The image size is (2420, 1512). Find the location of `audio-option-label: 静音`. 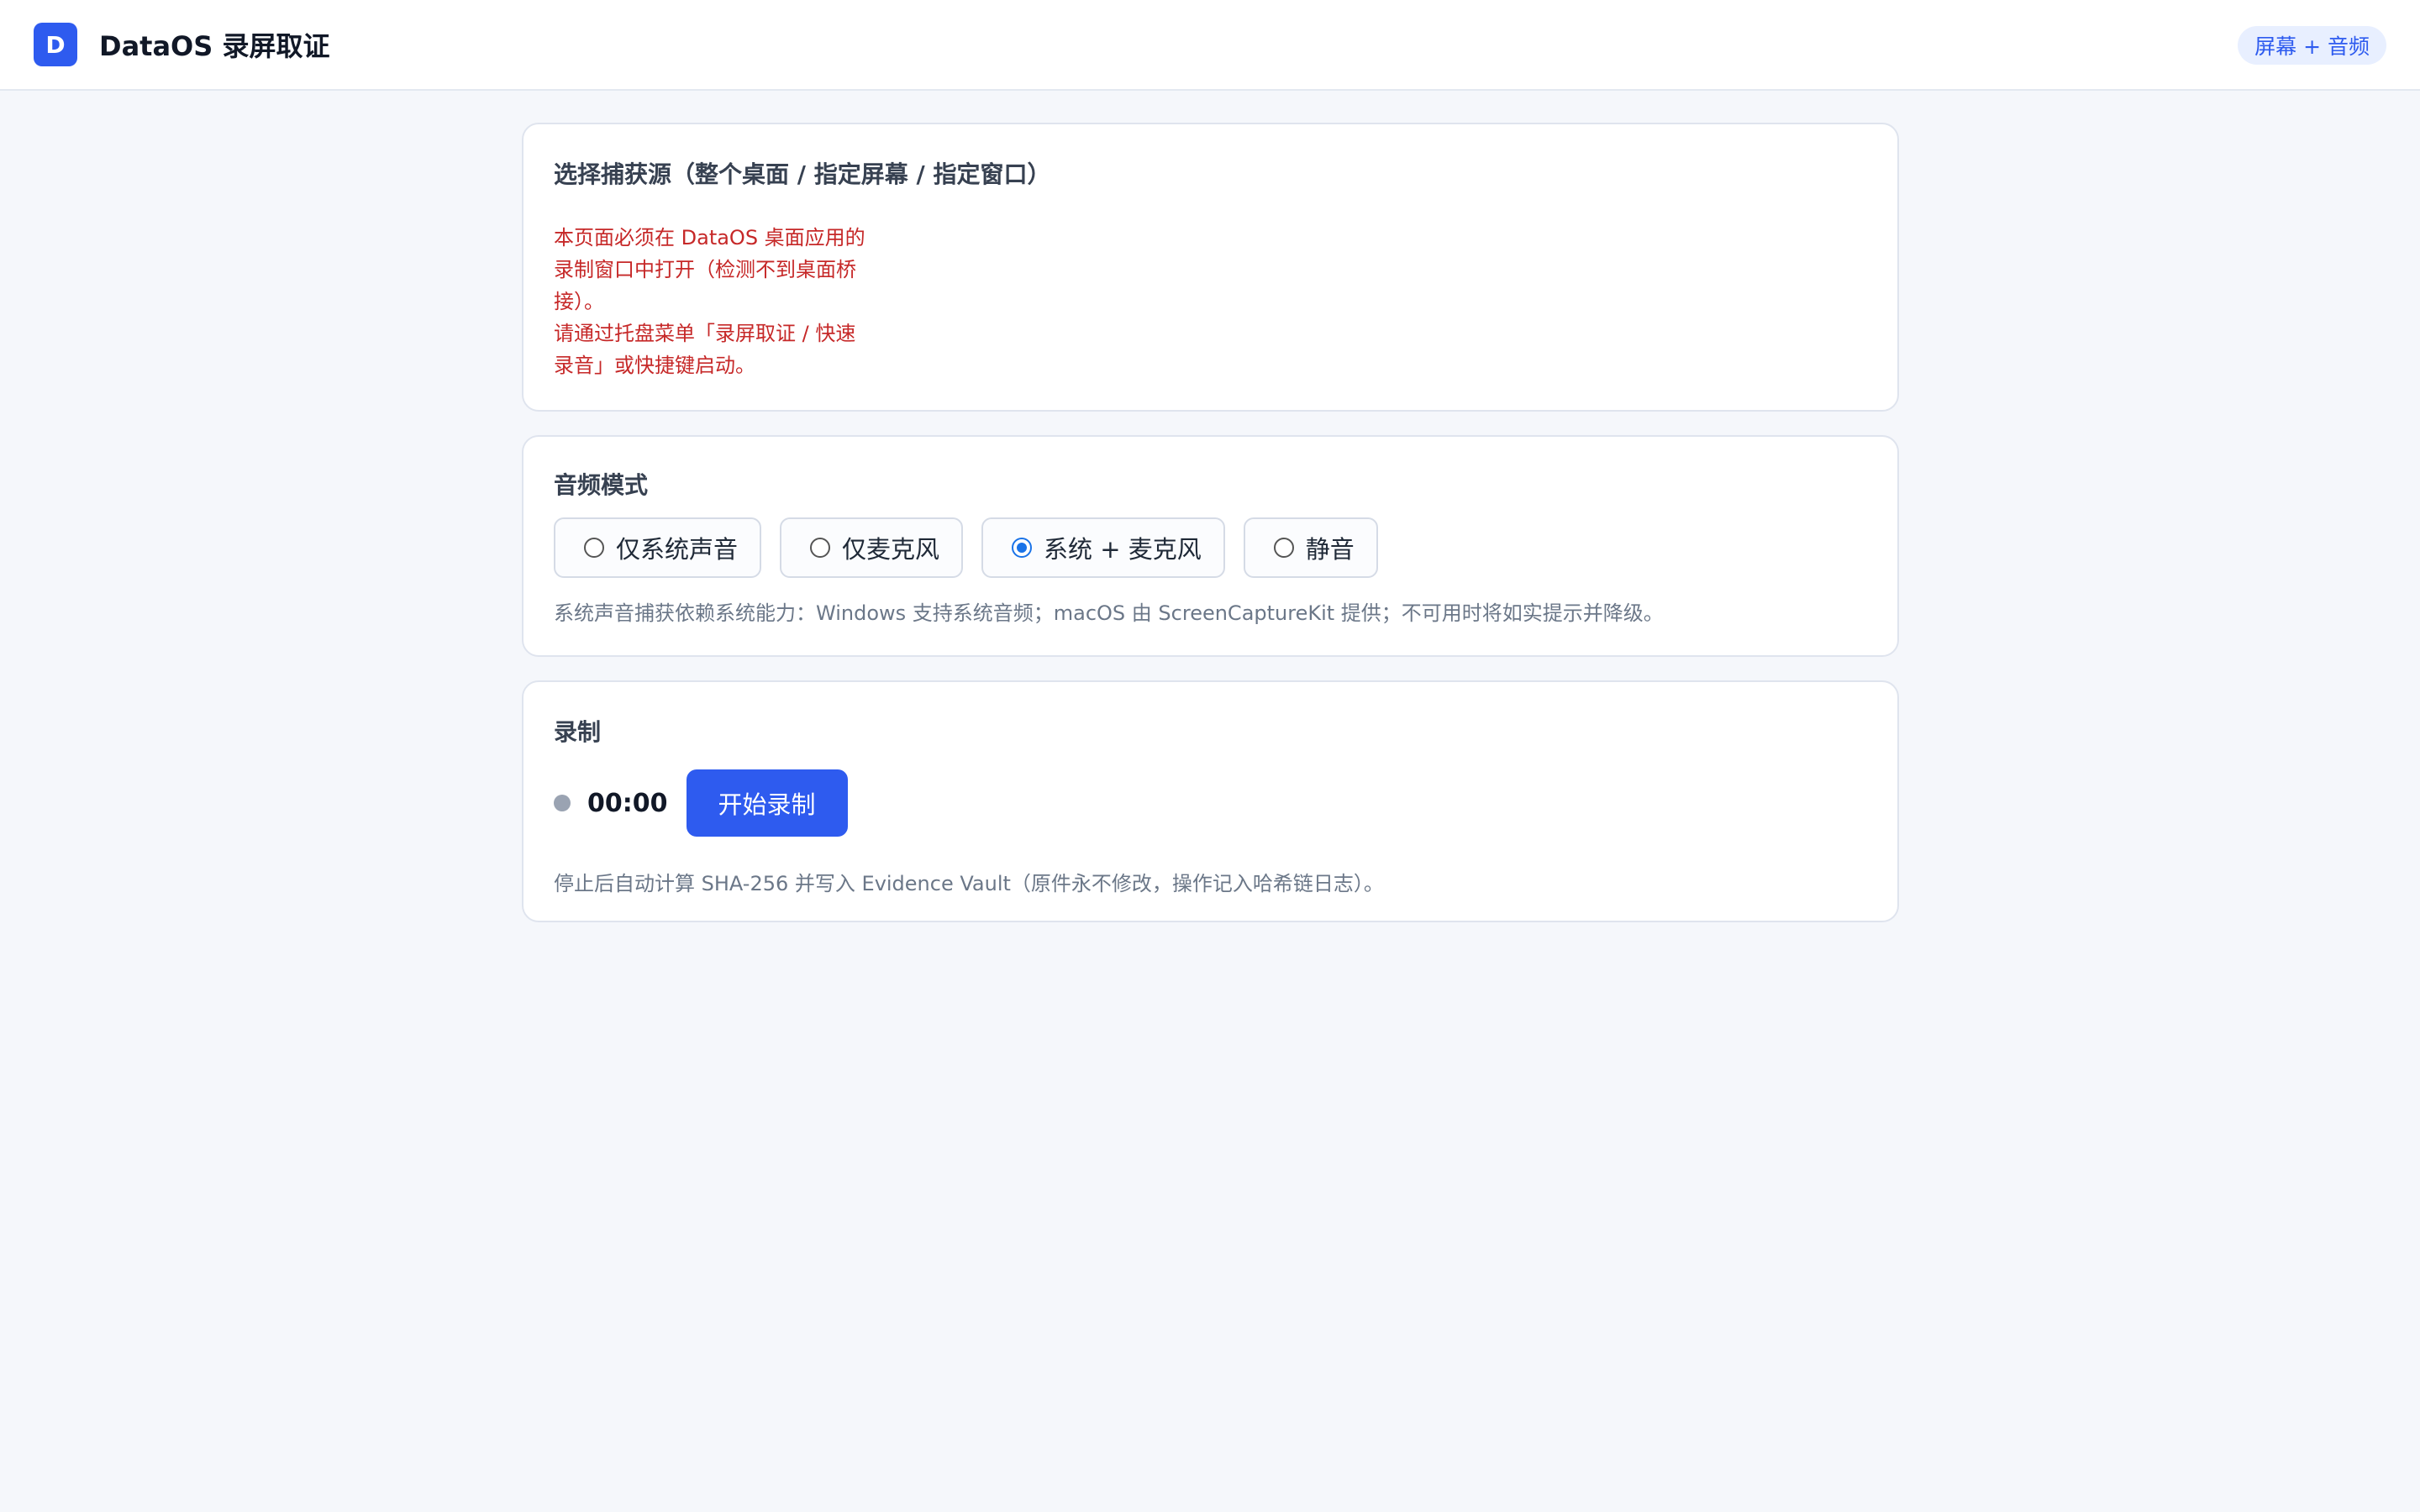

audio-option-label: 静音 is located at coordinates (1330, 549).